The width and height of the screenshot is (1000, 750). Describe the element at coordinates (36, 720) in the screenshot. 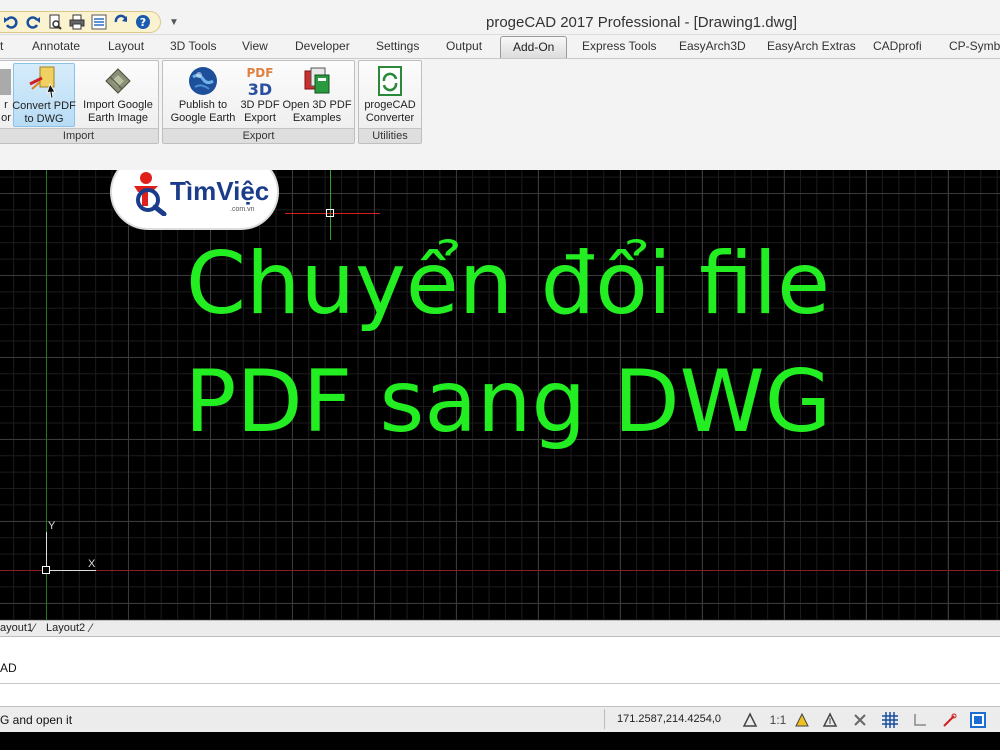

I see `status-message: G and open it` at that location.